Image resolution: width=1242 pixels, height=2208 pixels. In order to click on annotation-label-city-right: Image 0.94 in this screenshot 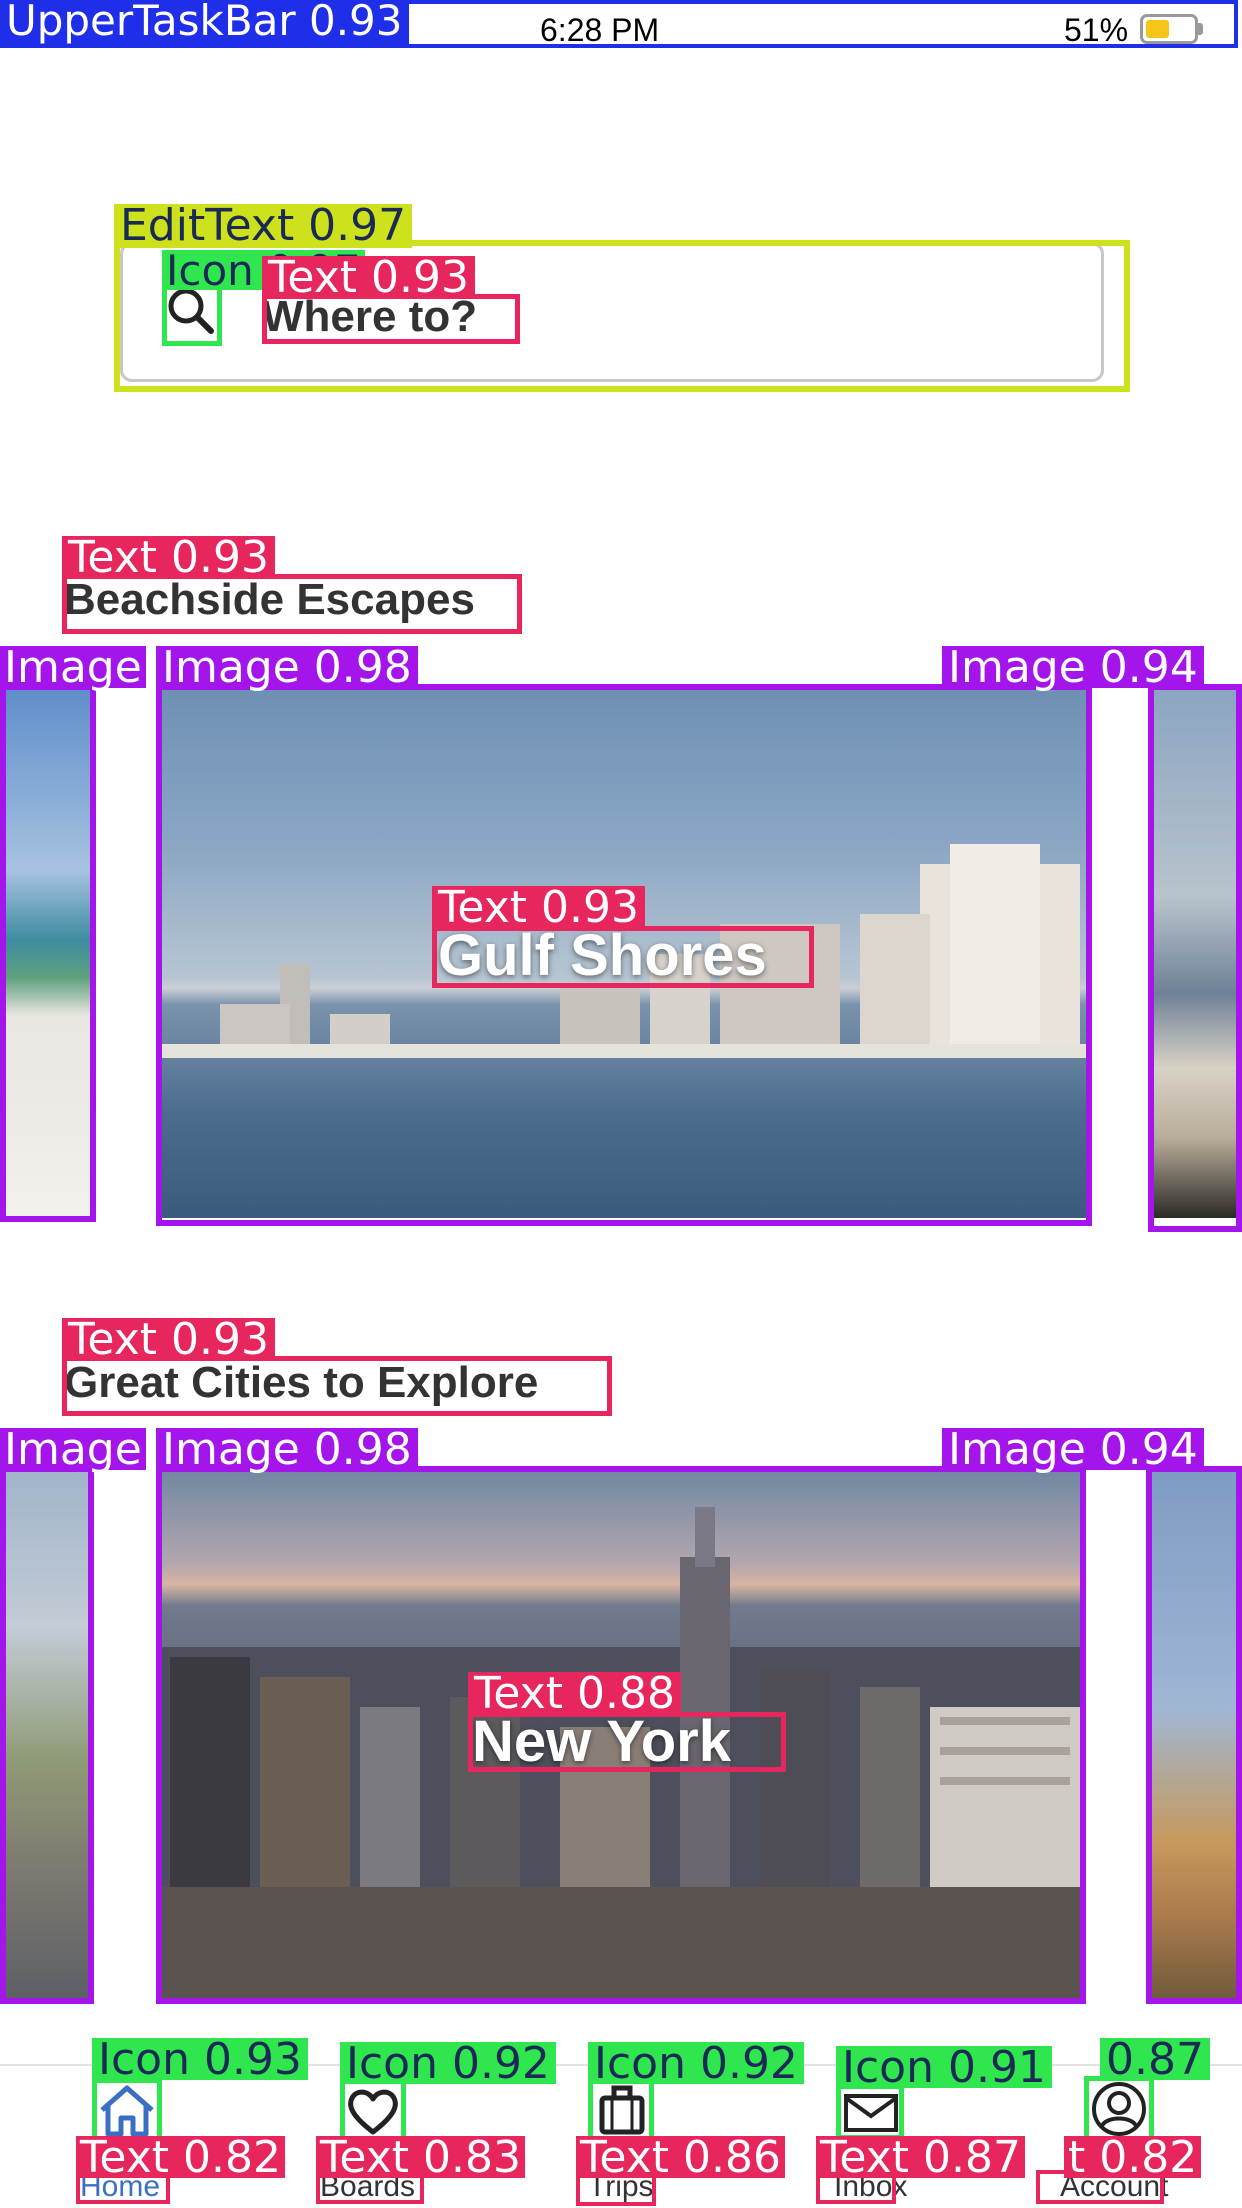, I will do `click(1073, 1450)`.